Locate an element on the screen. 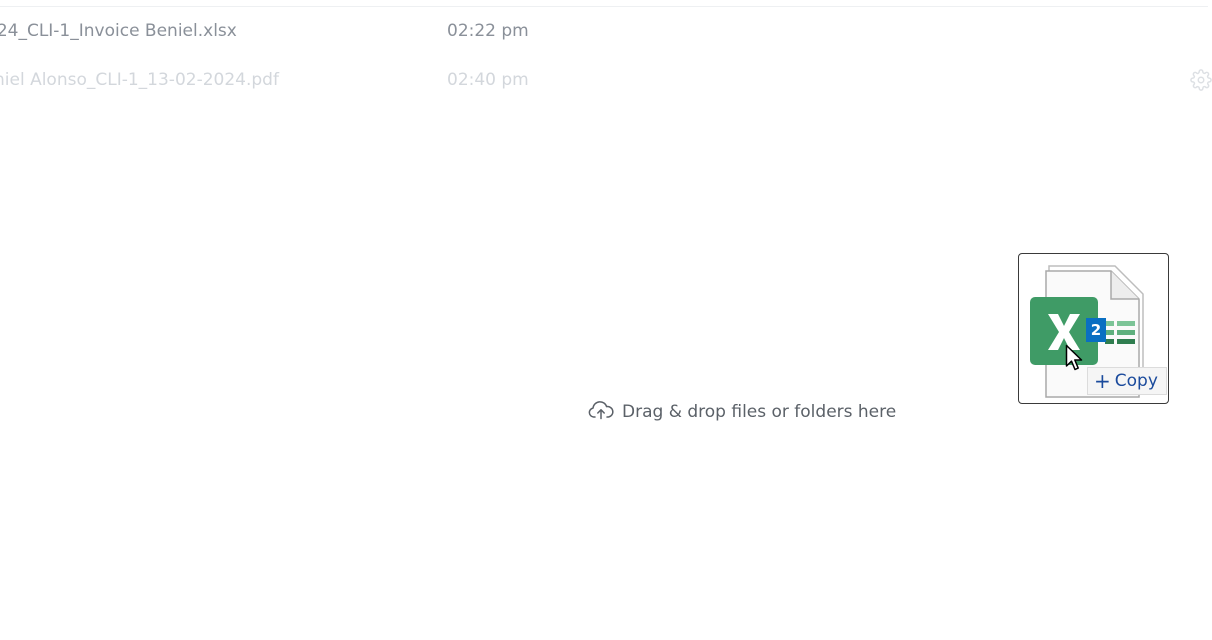 Image resolution: width=1212 pixels, height=640 pixels. file-name: niel Alonso_CLI-1_13-02-2024.pdf is located at coordinates (139, 80).